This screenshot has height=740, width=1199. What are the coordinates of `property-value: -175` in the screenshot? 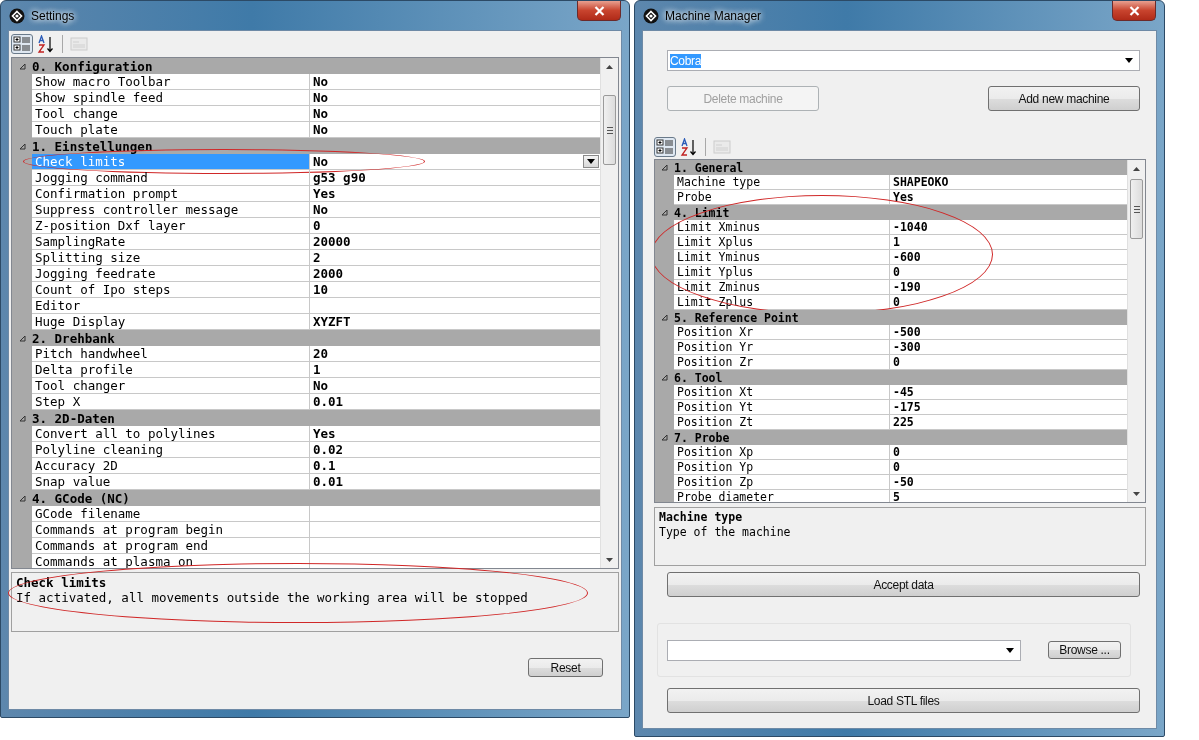 It's located at (1010, 407).